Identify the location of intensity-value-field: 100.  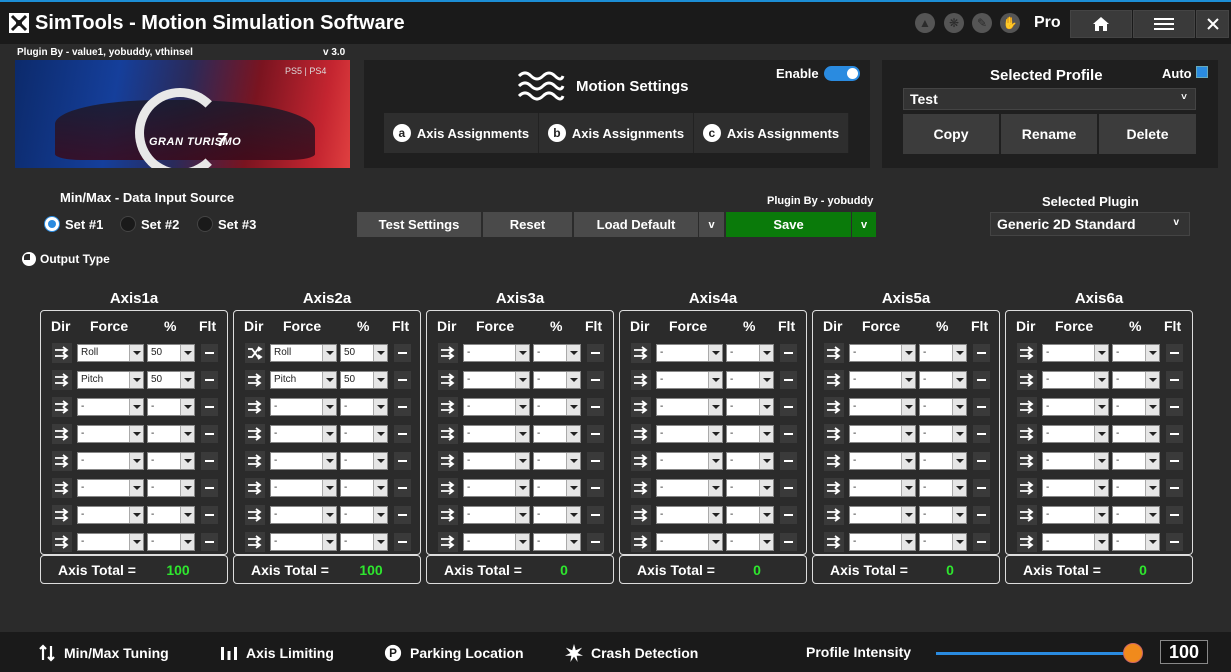
(1184, 652).